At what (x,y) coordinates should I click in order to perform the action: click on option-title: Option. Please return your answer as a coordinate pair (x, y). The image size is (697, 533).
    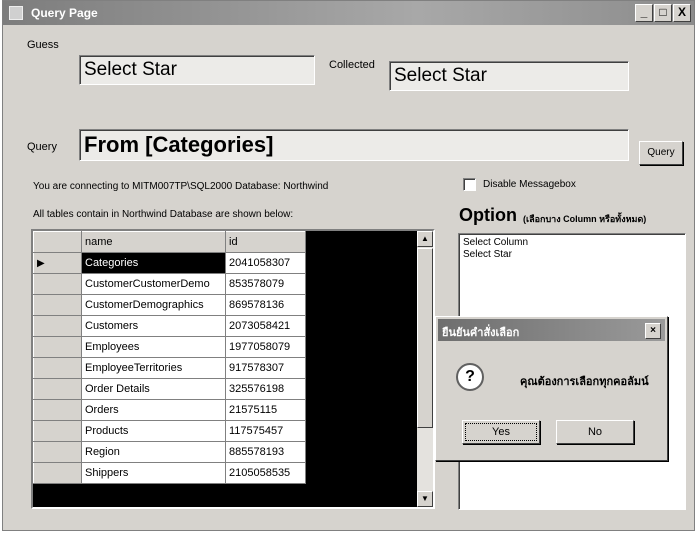
    Looking at the image, I should click on (488, 215).